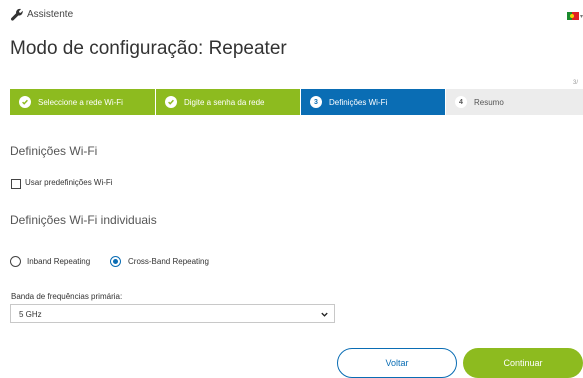 The width and height of the screenshot is (583, 378). I want to click on band-label: Banda de frequências primária:, so click(67, 296).